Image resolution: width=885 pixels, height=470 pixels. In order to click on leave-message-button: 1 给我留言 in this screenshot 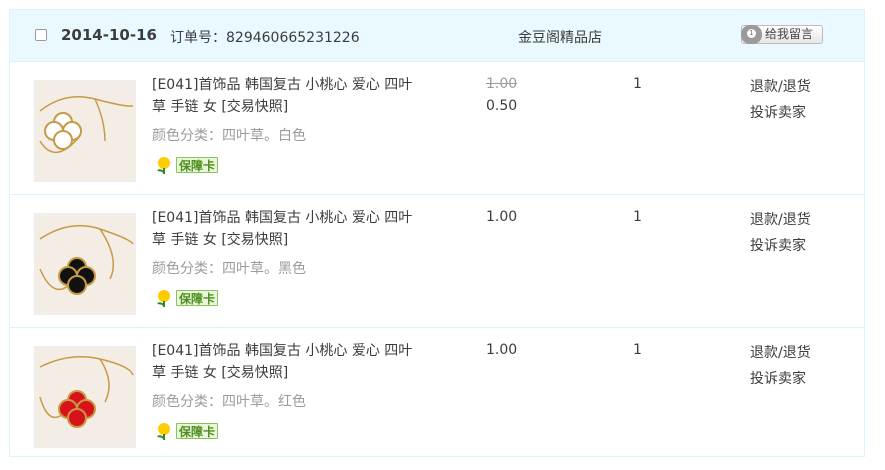, I will do `click(782, 34)`.